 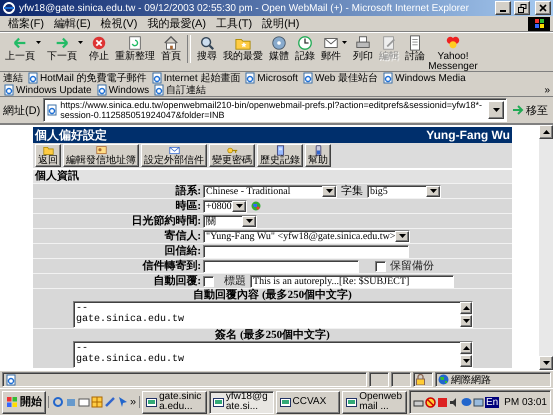 I want to click on link: 自訂連結, so click(x=179, y=90).